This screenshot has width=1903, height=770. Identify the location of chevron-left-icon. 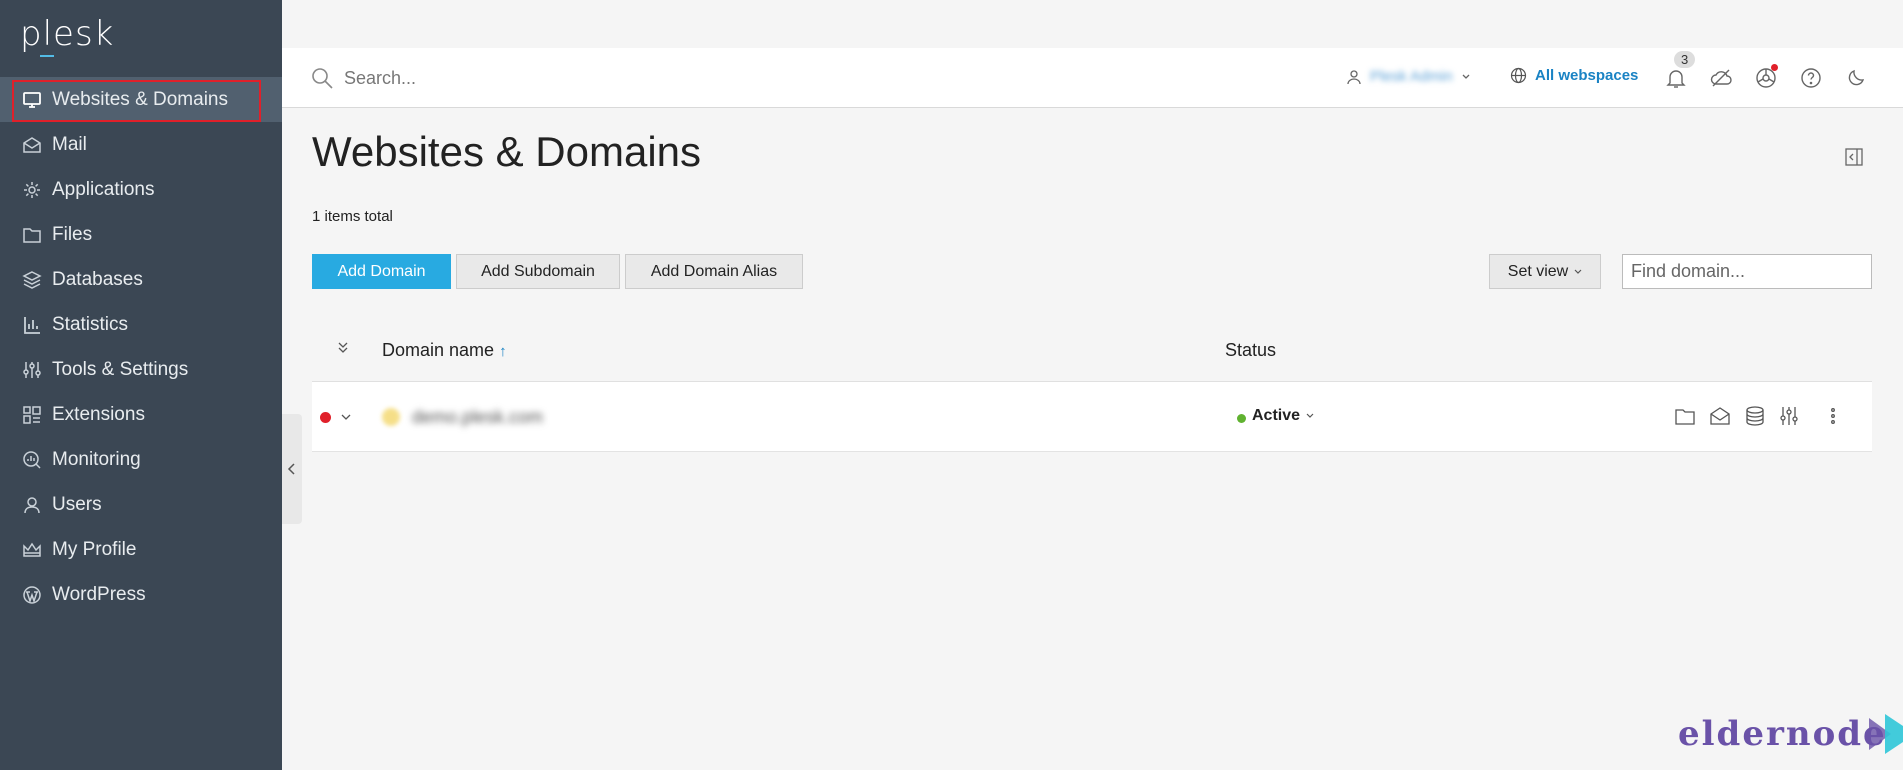
(291, 469).